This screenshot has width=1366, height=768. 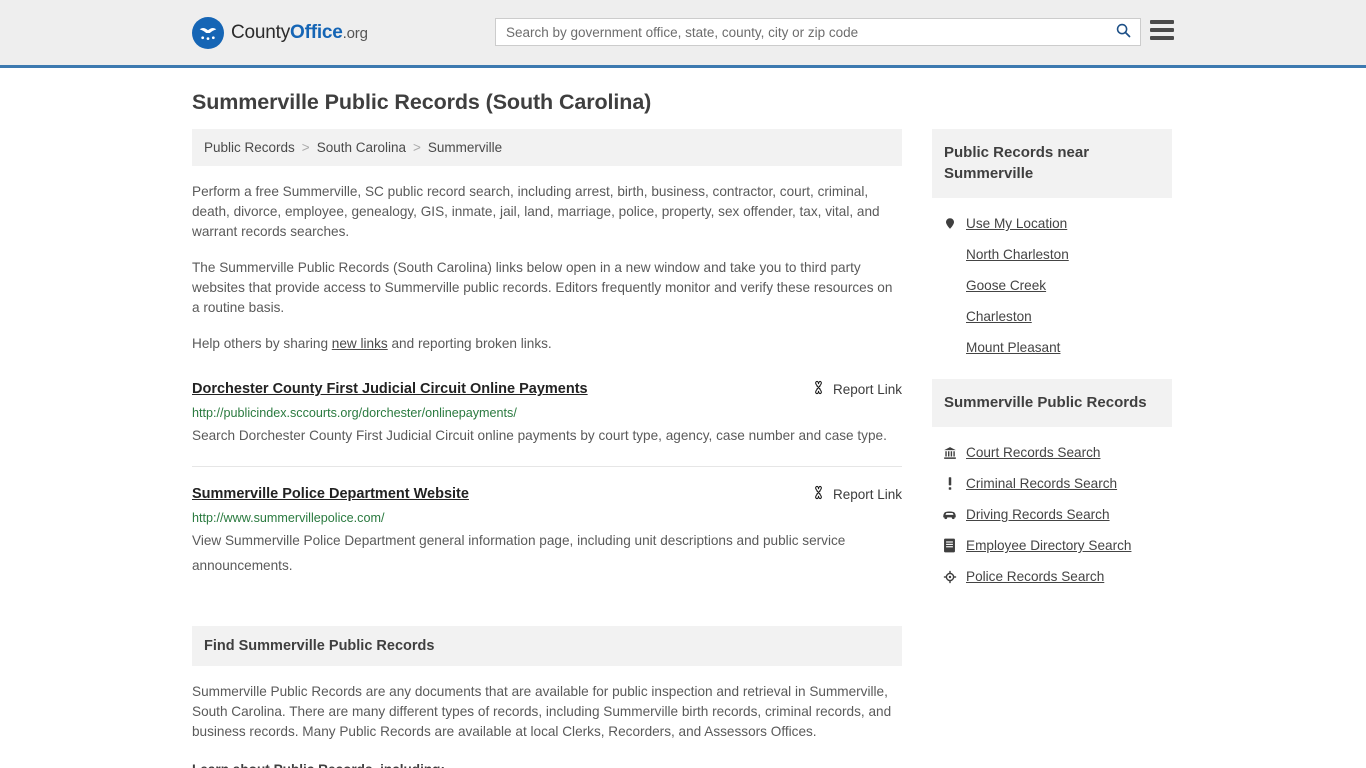 I want to click on logo-text-office: Office, so click(x=316, y=32).